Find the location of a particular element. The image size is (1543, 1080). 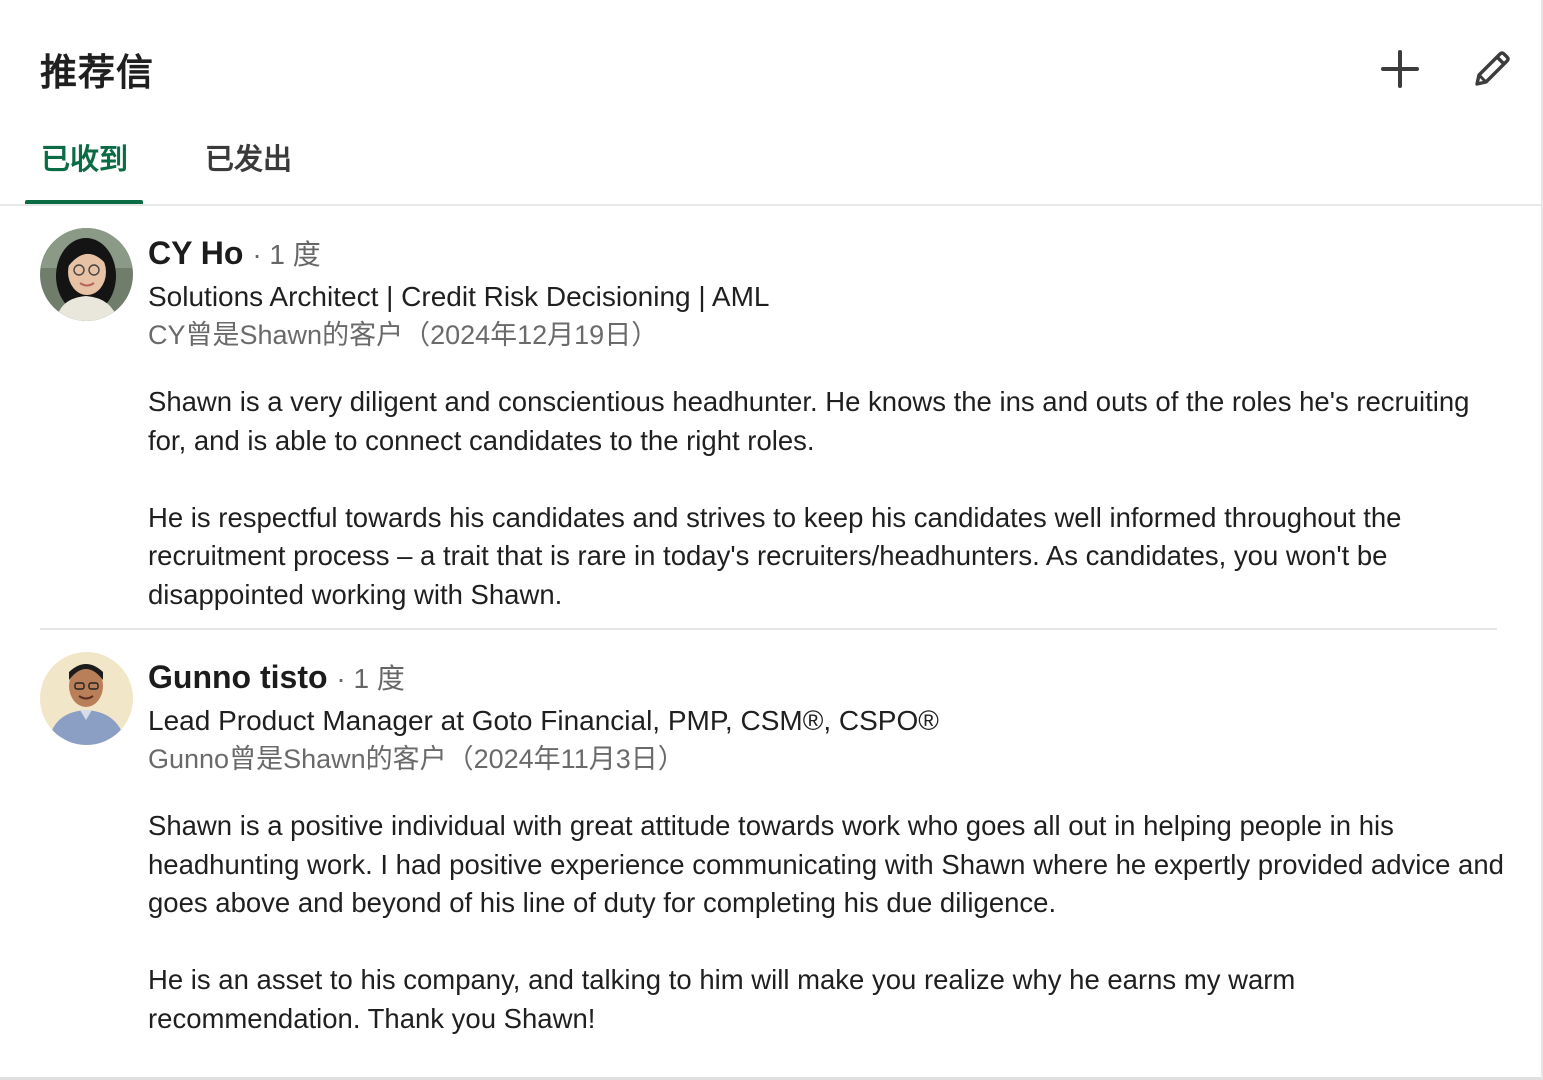

tab-received: 已收到 is located at coordinates (84, 164).